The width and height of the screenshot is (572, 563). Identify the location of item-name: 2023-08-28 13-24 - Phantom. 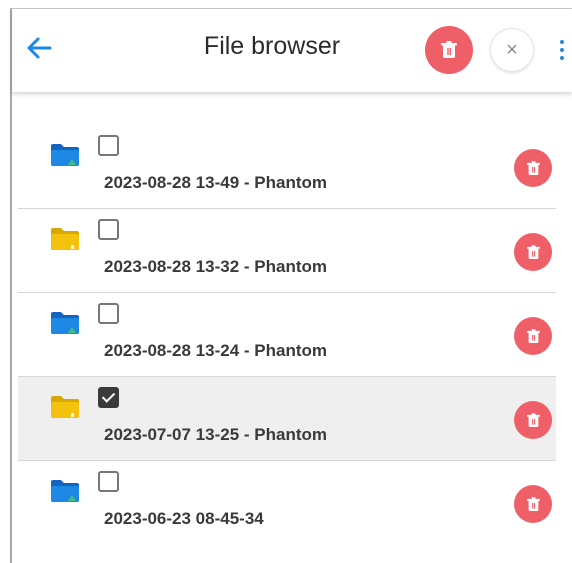
(215, 350).